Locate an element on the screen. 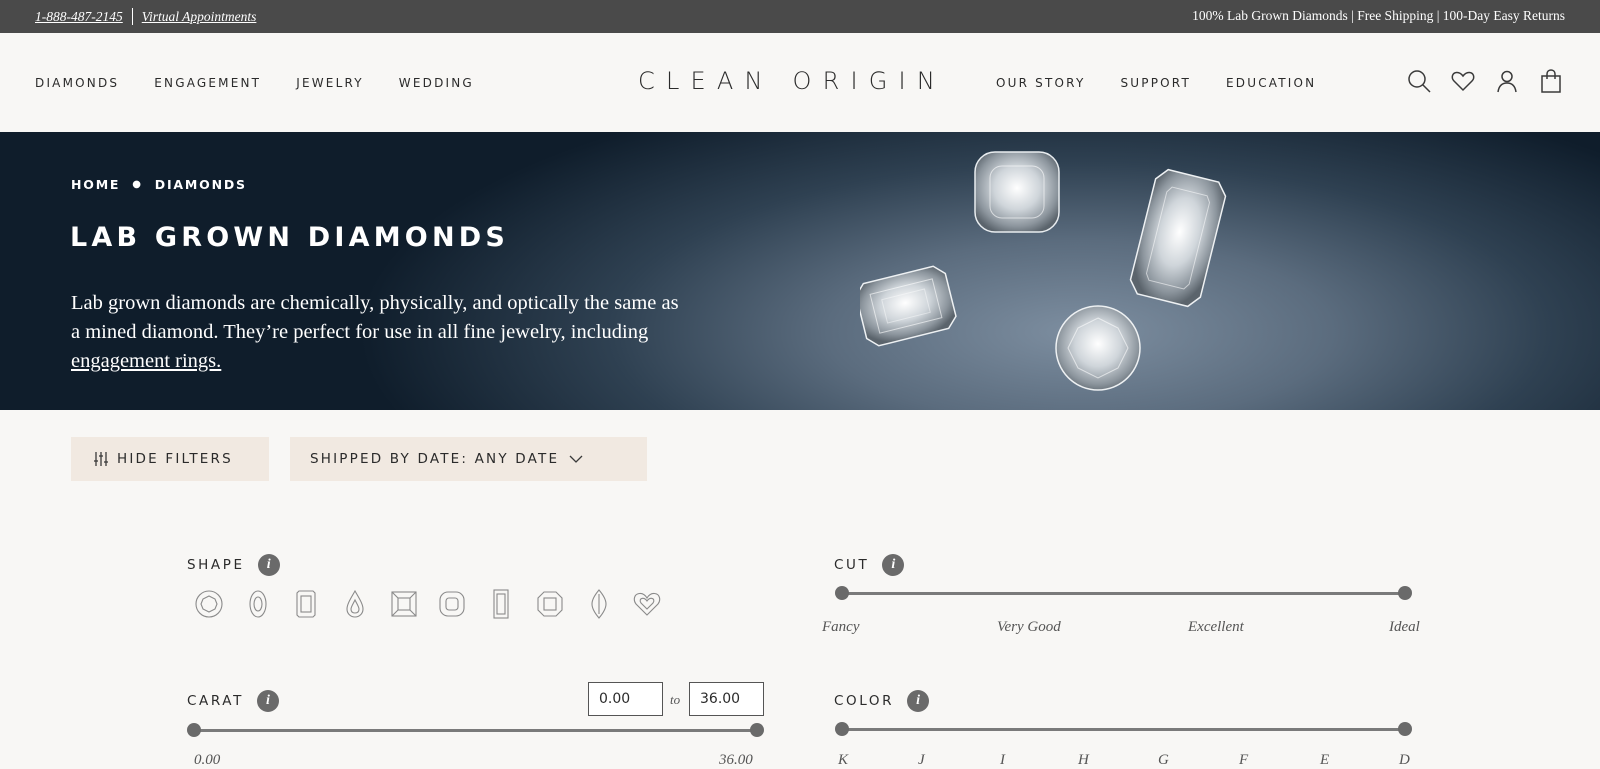 The width and height of the screenshot is (1600, 769). filter-sliders-icon is located at coordinates (101, 459).